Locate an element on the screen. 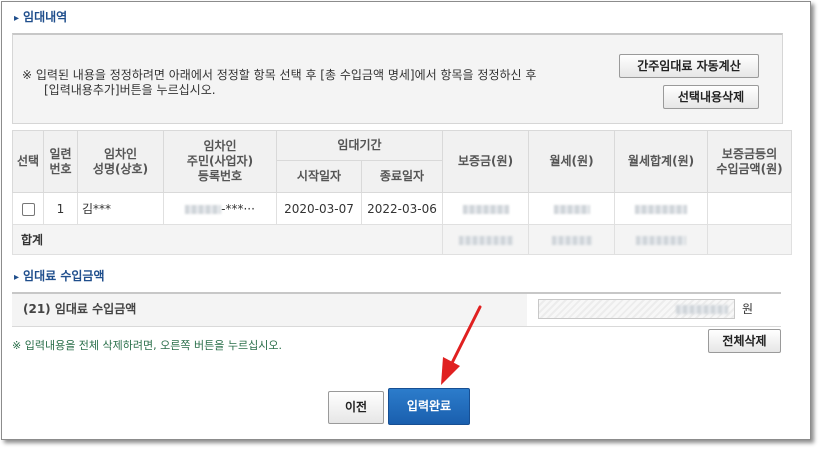 Image resolution: width=820 pixels, height=451 pixels. annotation-arrow-icon is located at coordinates (461, 345).